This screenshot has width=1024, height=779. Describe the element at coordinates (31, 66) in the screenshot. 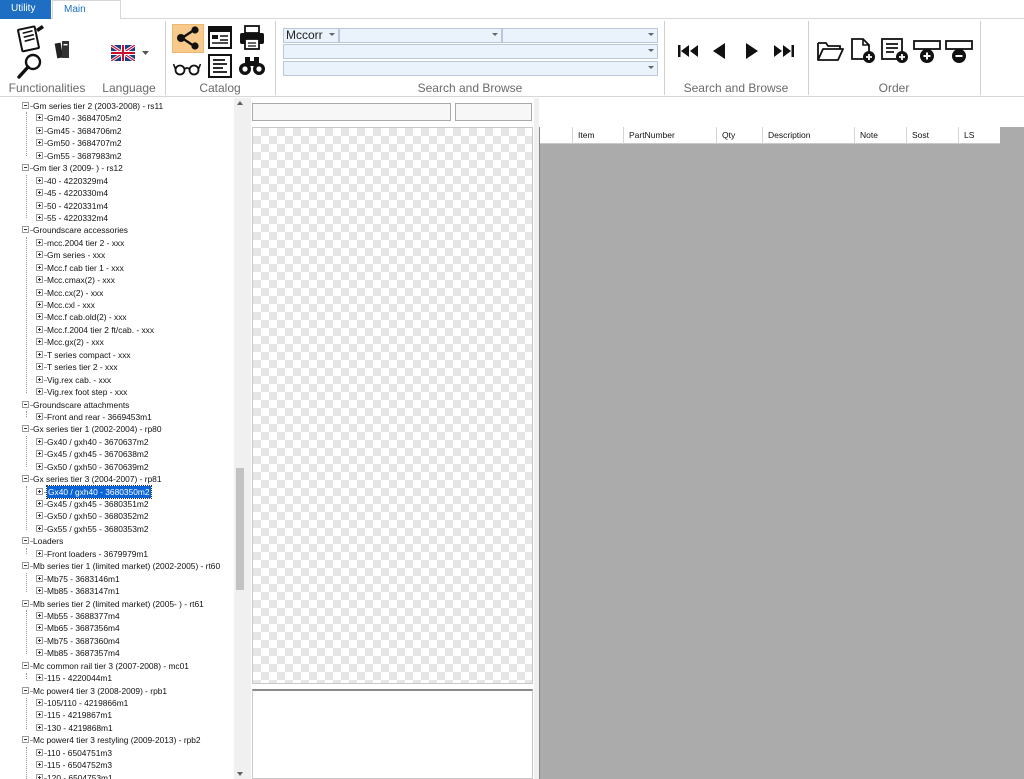

I see `search-icon` at that location.